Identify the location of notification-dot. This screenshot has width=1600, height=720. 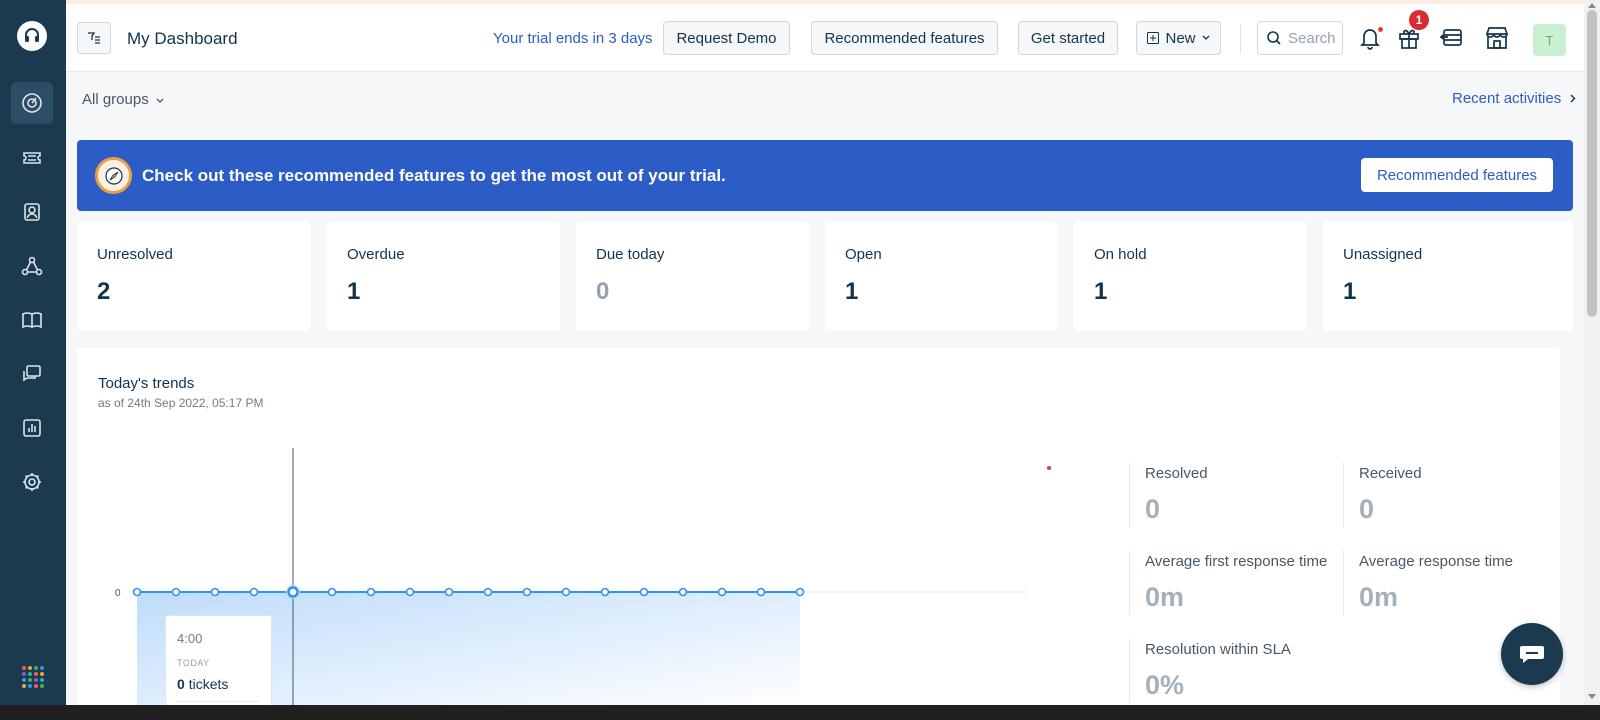
(1380, 29).